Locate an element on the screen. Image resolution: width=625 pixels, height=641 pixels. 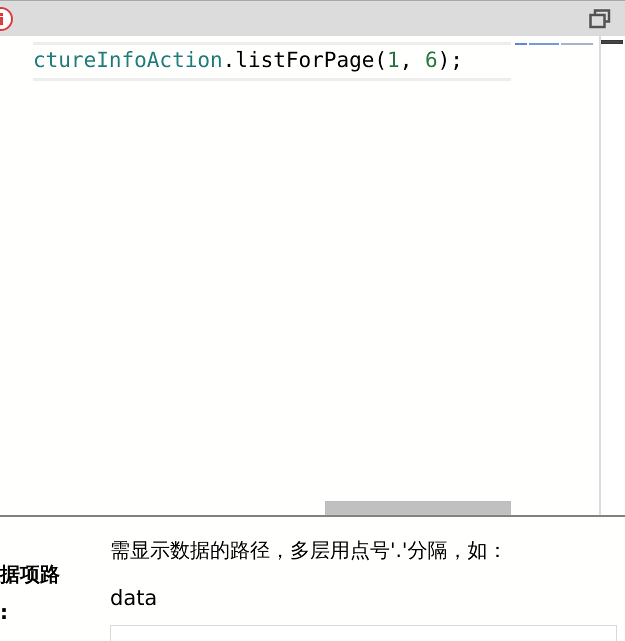
code-line: ctureInfoAction.listForPage(1, 6); is located at coordinates (272, 61).